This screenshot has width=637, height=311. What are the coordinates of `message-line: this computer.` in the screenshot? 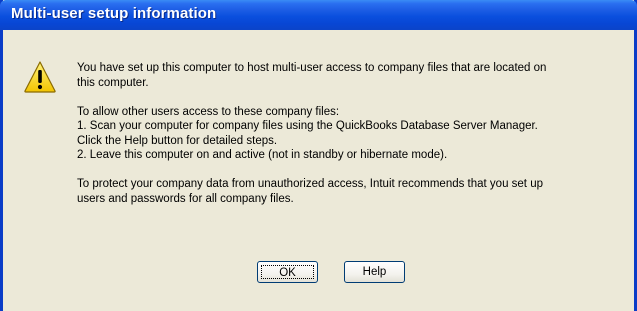 It's located at (113, 82).